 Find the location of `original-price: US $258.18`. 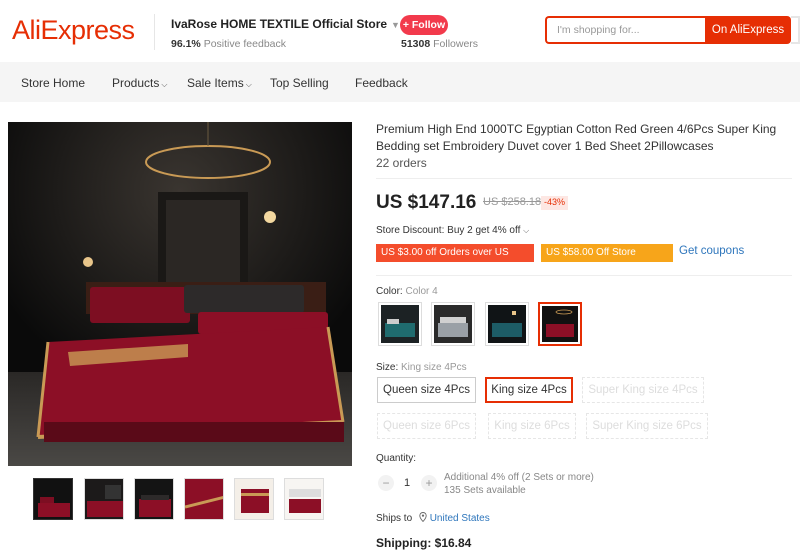

original-price: US $258.18 is located at coordinates (512, 202).